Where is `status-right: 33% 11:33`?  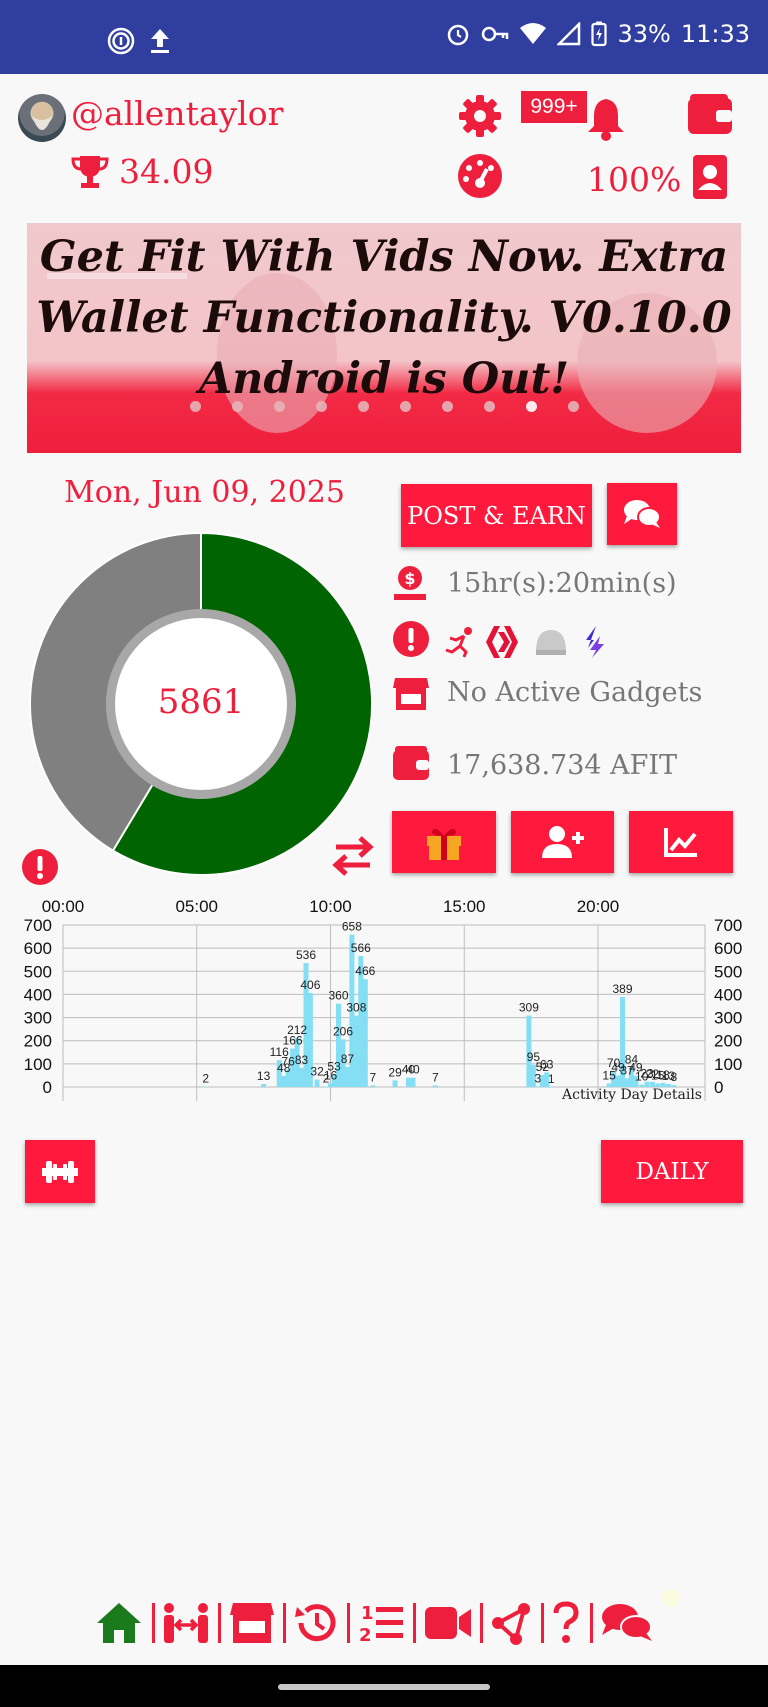
status-right: 33% 11:33 is located at coordinates (597, 34).